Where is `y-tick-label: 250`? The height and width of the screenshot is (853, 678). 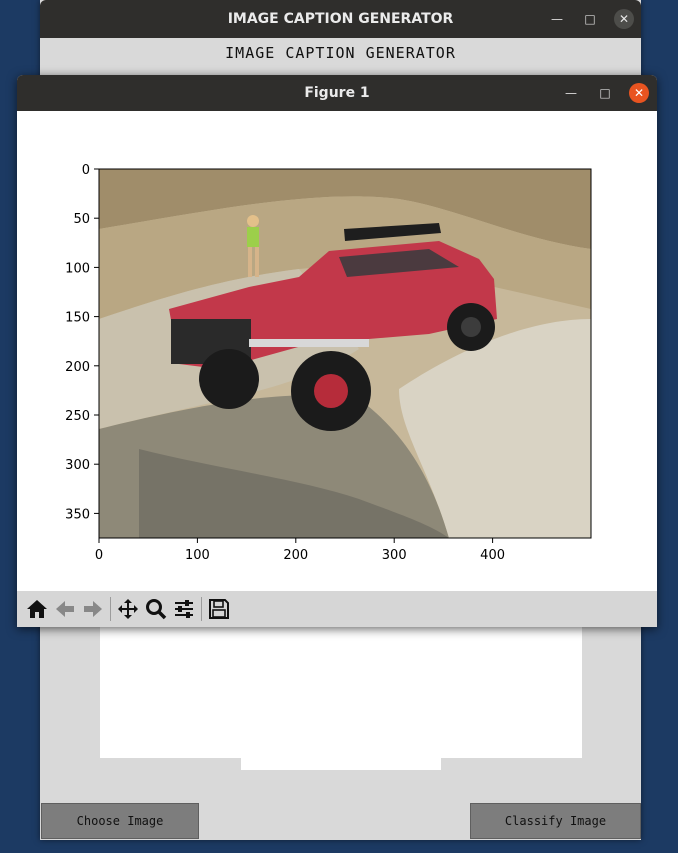
y-tick-label: 250 is located at coordinates (77, 416).